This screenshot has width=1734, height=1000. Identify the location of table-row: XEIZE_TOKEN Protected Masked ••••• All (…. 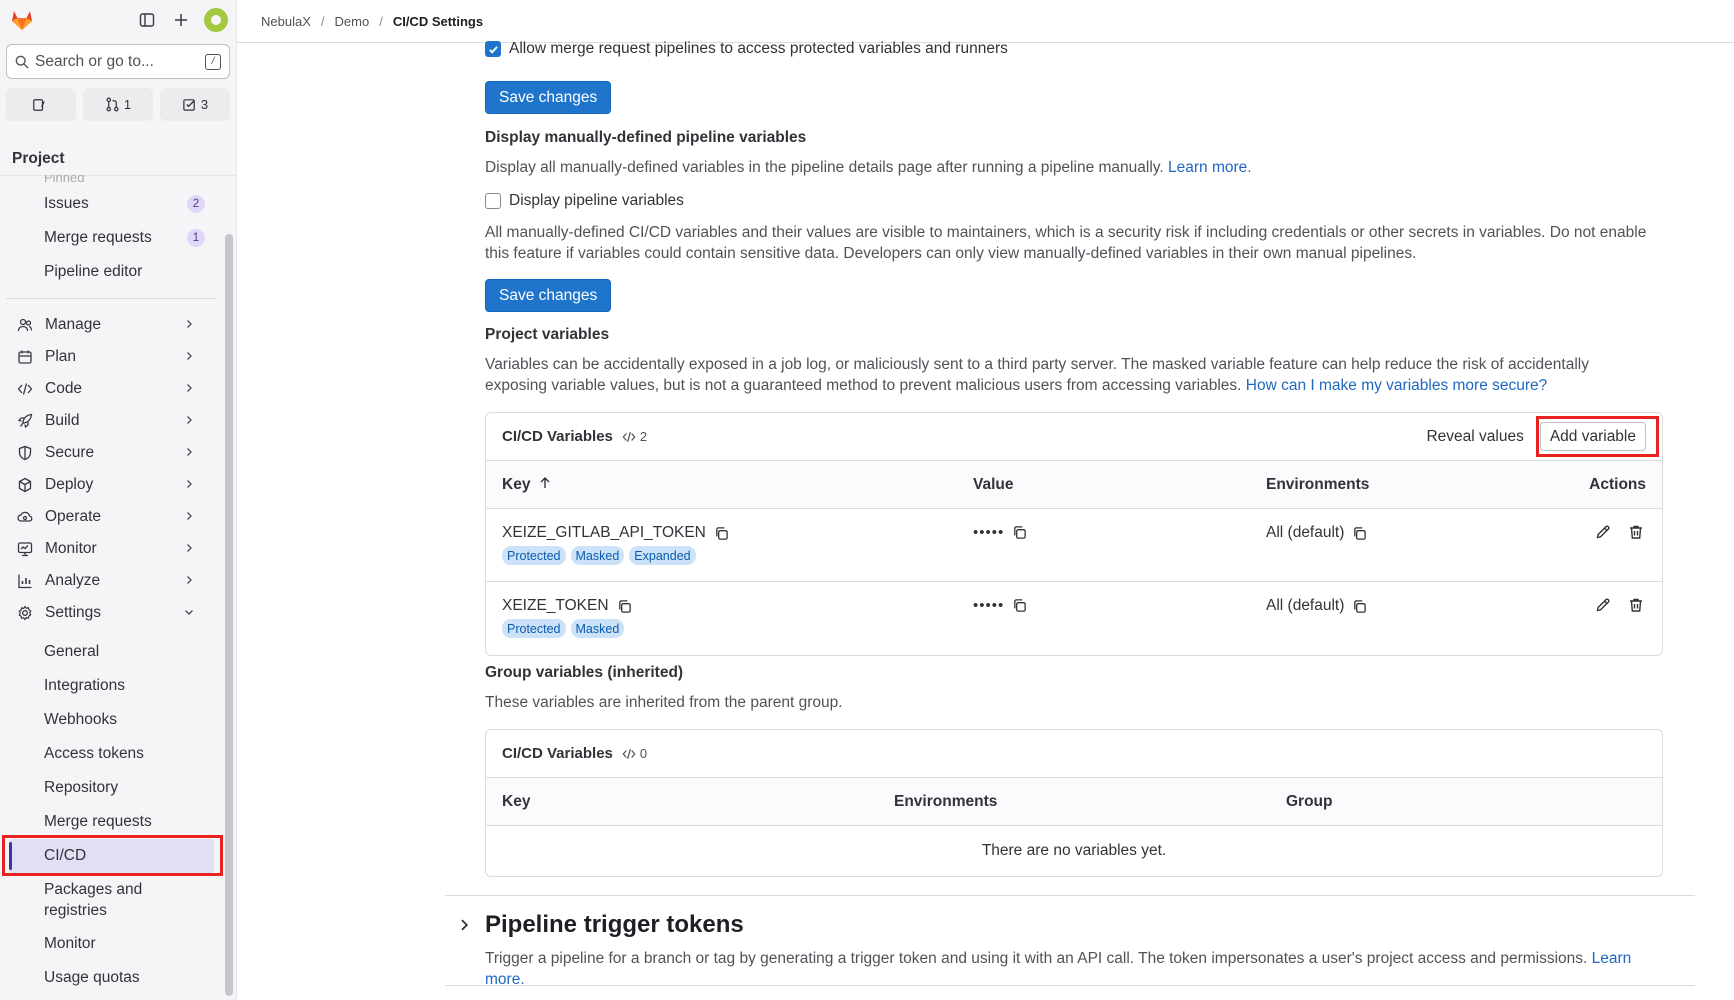
(1074, 618).